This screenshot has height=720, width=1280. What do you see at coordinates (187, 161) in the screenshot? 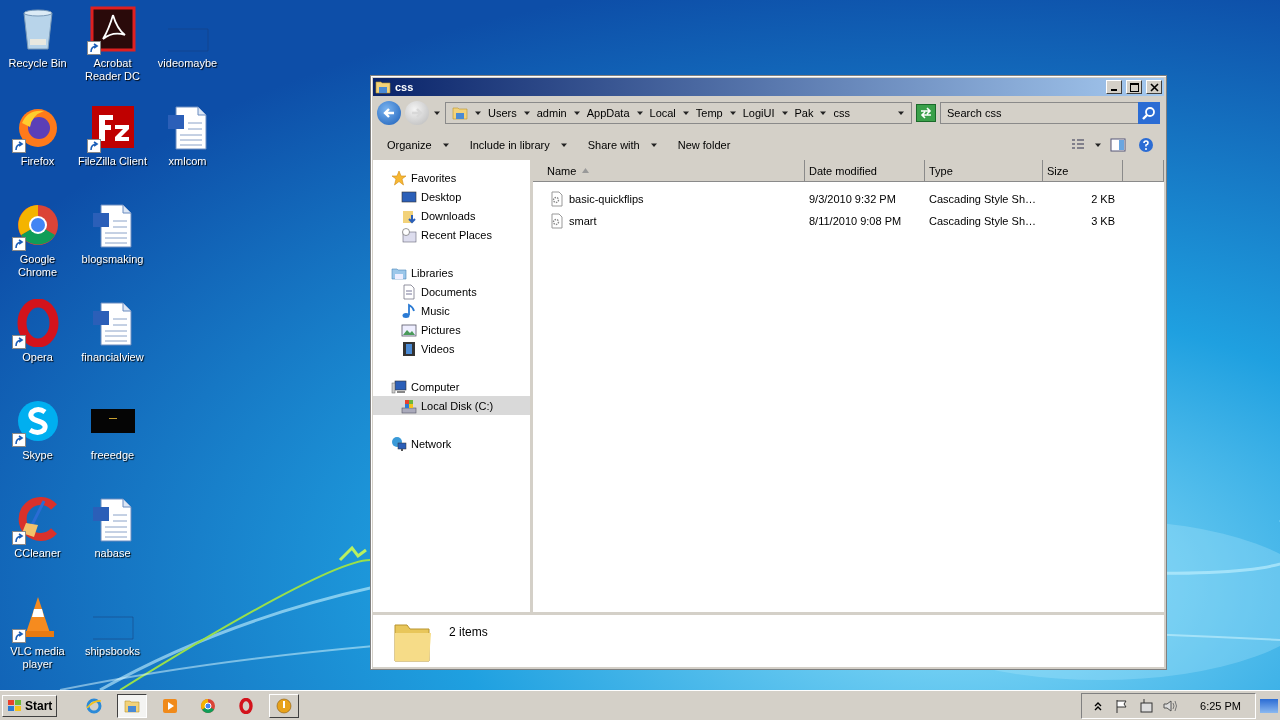
I see `icon-label: xmlcom` at bounding box center [187, 161].